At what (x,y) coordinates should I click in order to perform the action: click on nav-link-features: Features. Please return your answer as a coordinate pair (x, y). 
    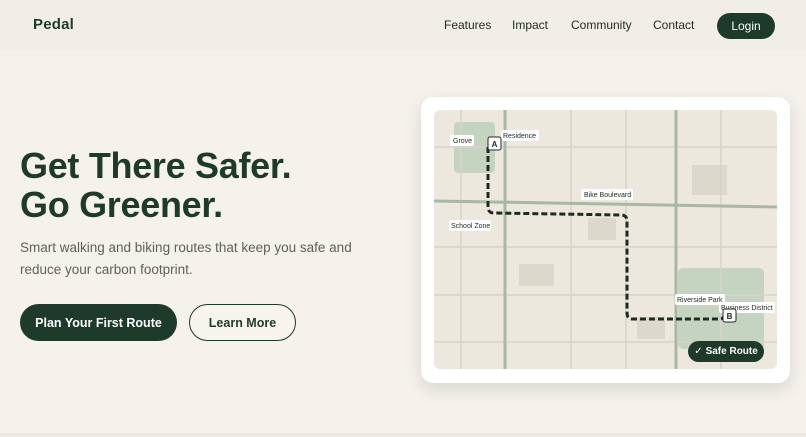
    Looking at the image, I should click on (467, 25).